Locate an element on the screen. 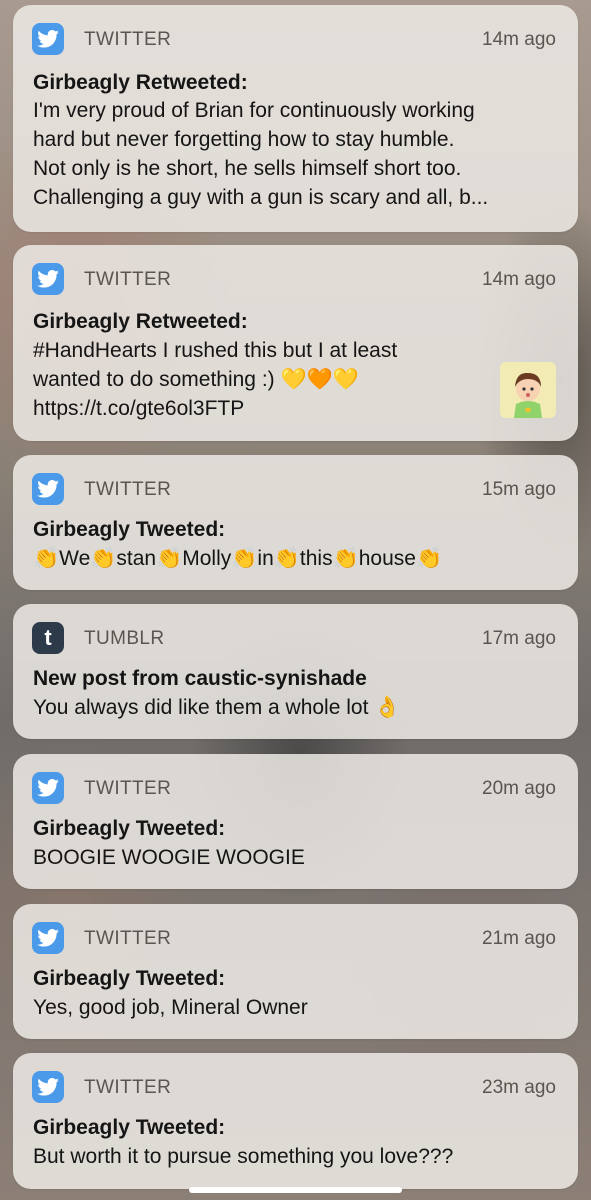  timestamp: 20m ago is located at coordinates (519, 788).